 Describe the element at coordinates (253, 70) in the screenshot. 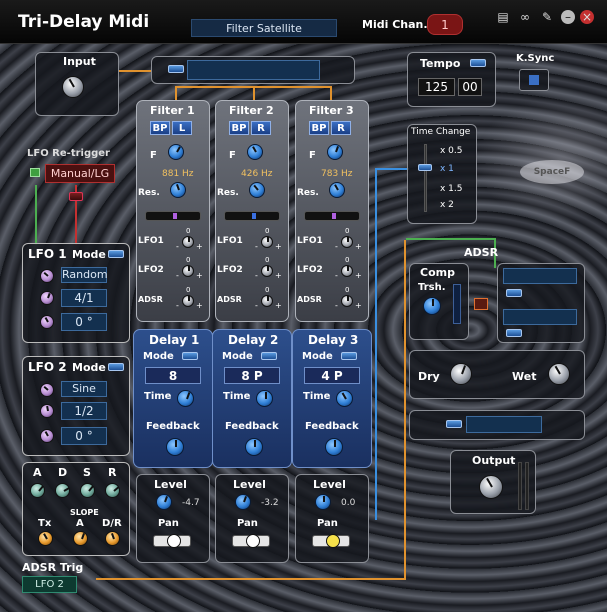

I see `top-strip-display` at that location.